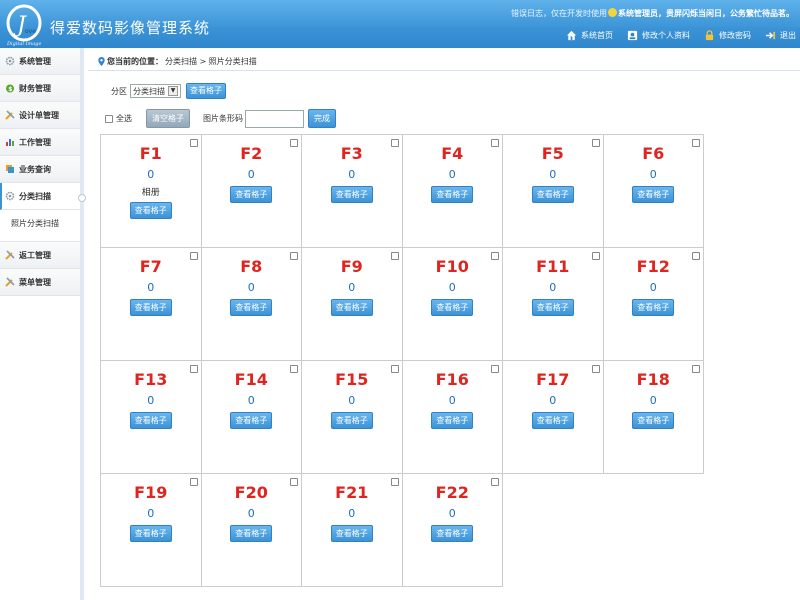 The width and height of the screenshot is (800, 600). Describe the element at coordinates (452, 266) in the screenshot. I see `cell-name: F10` at that location.